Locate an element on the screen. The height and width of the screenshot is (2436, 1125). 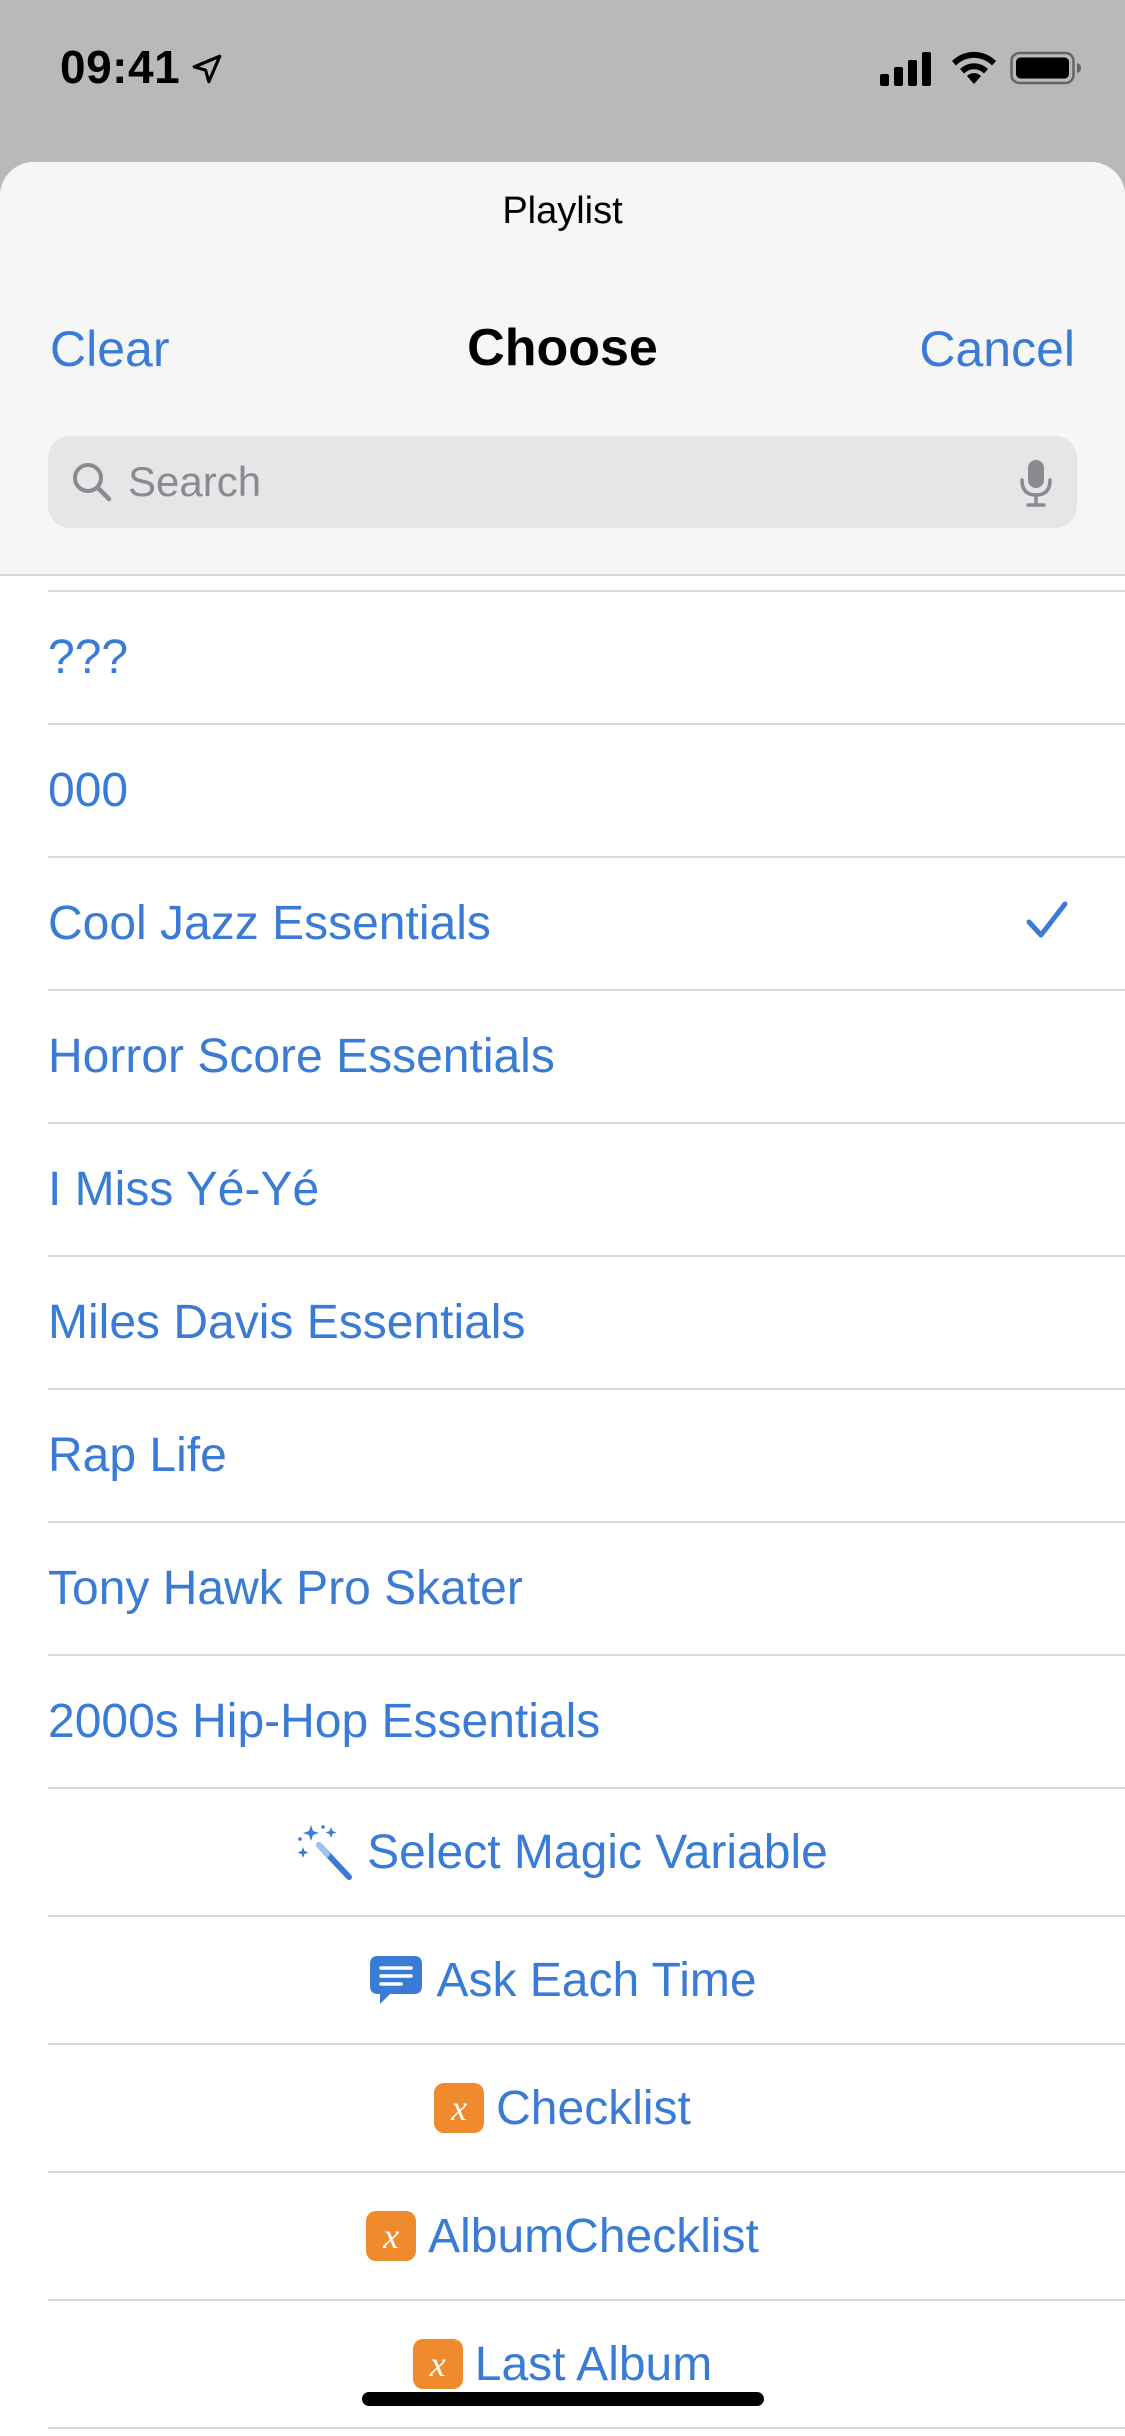
list-stub-row is located at coordinates (586, 584).